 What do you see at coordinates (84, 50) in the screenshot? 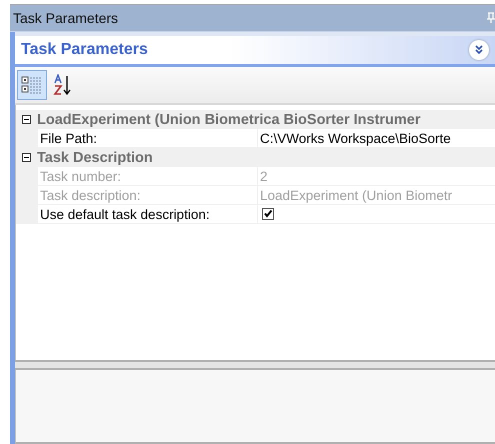
I see `panel-title: Task Parameters` at bounding box center [84, 50].